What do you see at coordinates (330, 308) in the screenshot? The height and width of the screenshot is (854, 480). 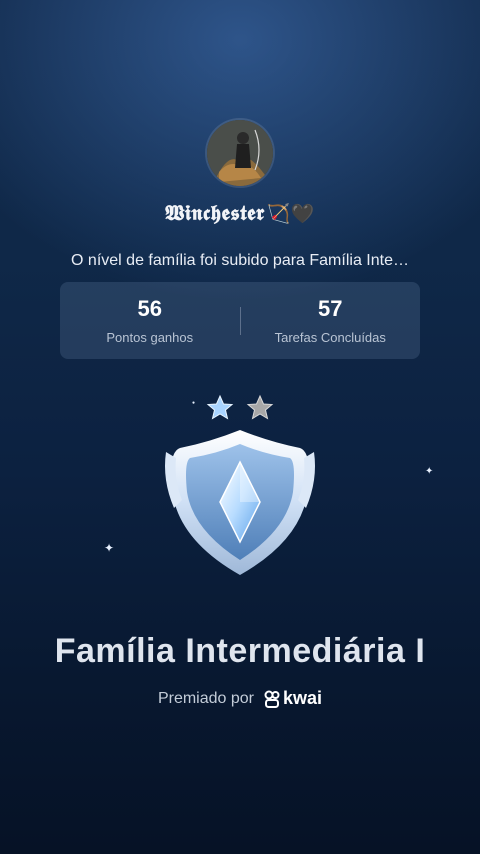 I see `stat-tasks-value: 57` at bounding box center [330, 308].